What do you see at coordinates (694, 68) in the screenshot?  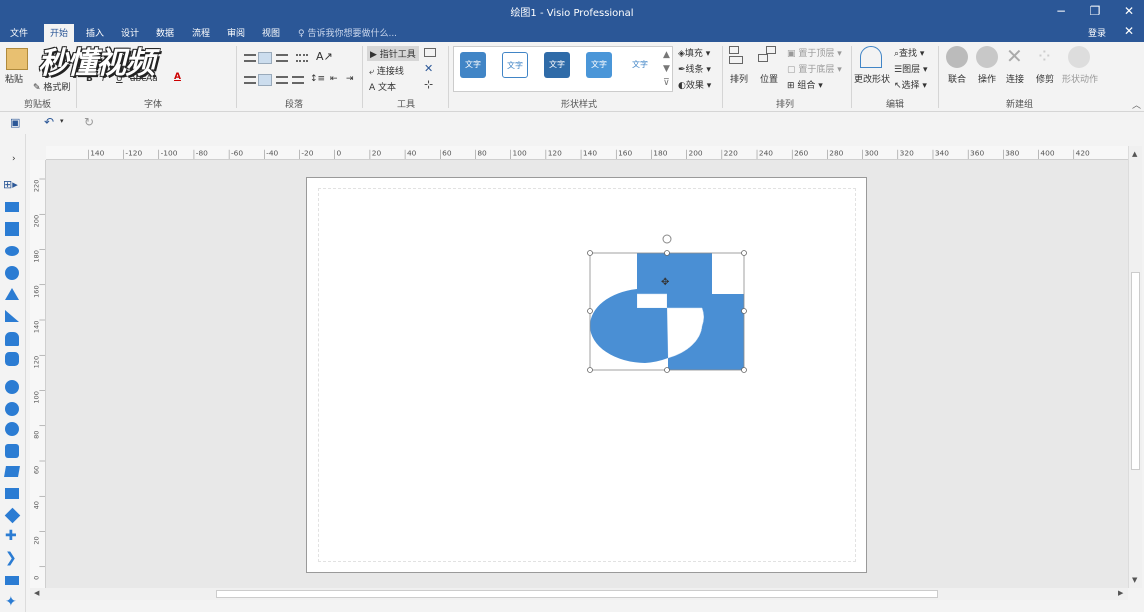 I see `line-button: ✒线条 ▾` at bounding box center [694, 68].